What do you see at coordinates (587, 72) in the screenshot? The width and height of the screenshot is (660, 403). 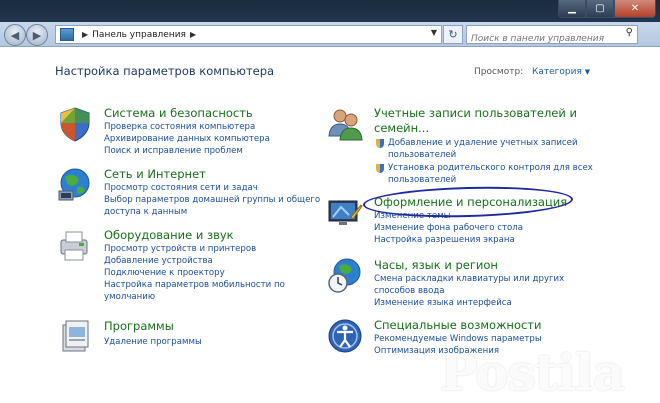 I see `chevron-down-icon: ▼` at bounding box center [587, 72].